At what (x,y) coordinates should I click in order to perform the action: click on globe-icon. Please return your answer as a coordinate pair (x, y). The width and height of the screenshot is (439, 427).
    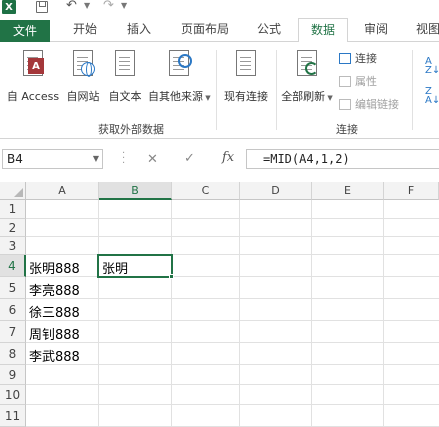
    Looking at the image, I should click on (88, 69).